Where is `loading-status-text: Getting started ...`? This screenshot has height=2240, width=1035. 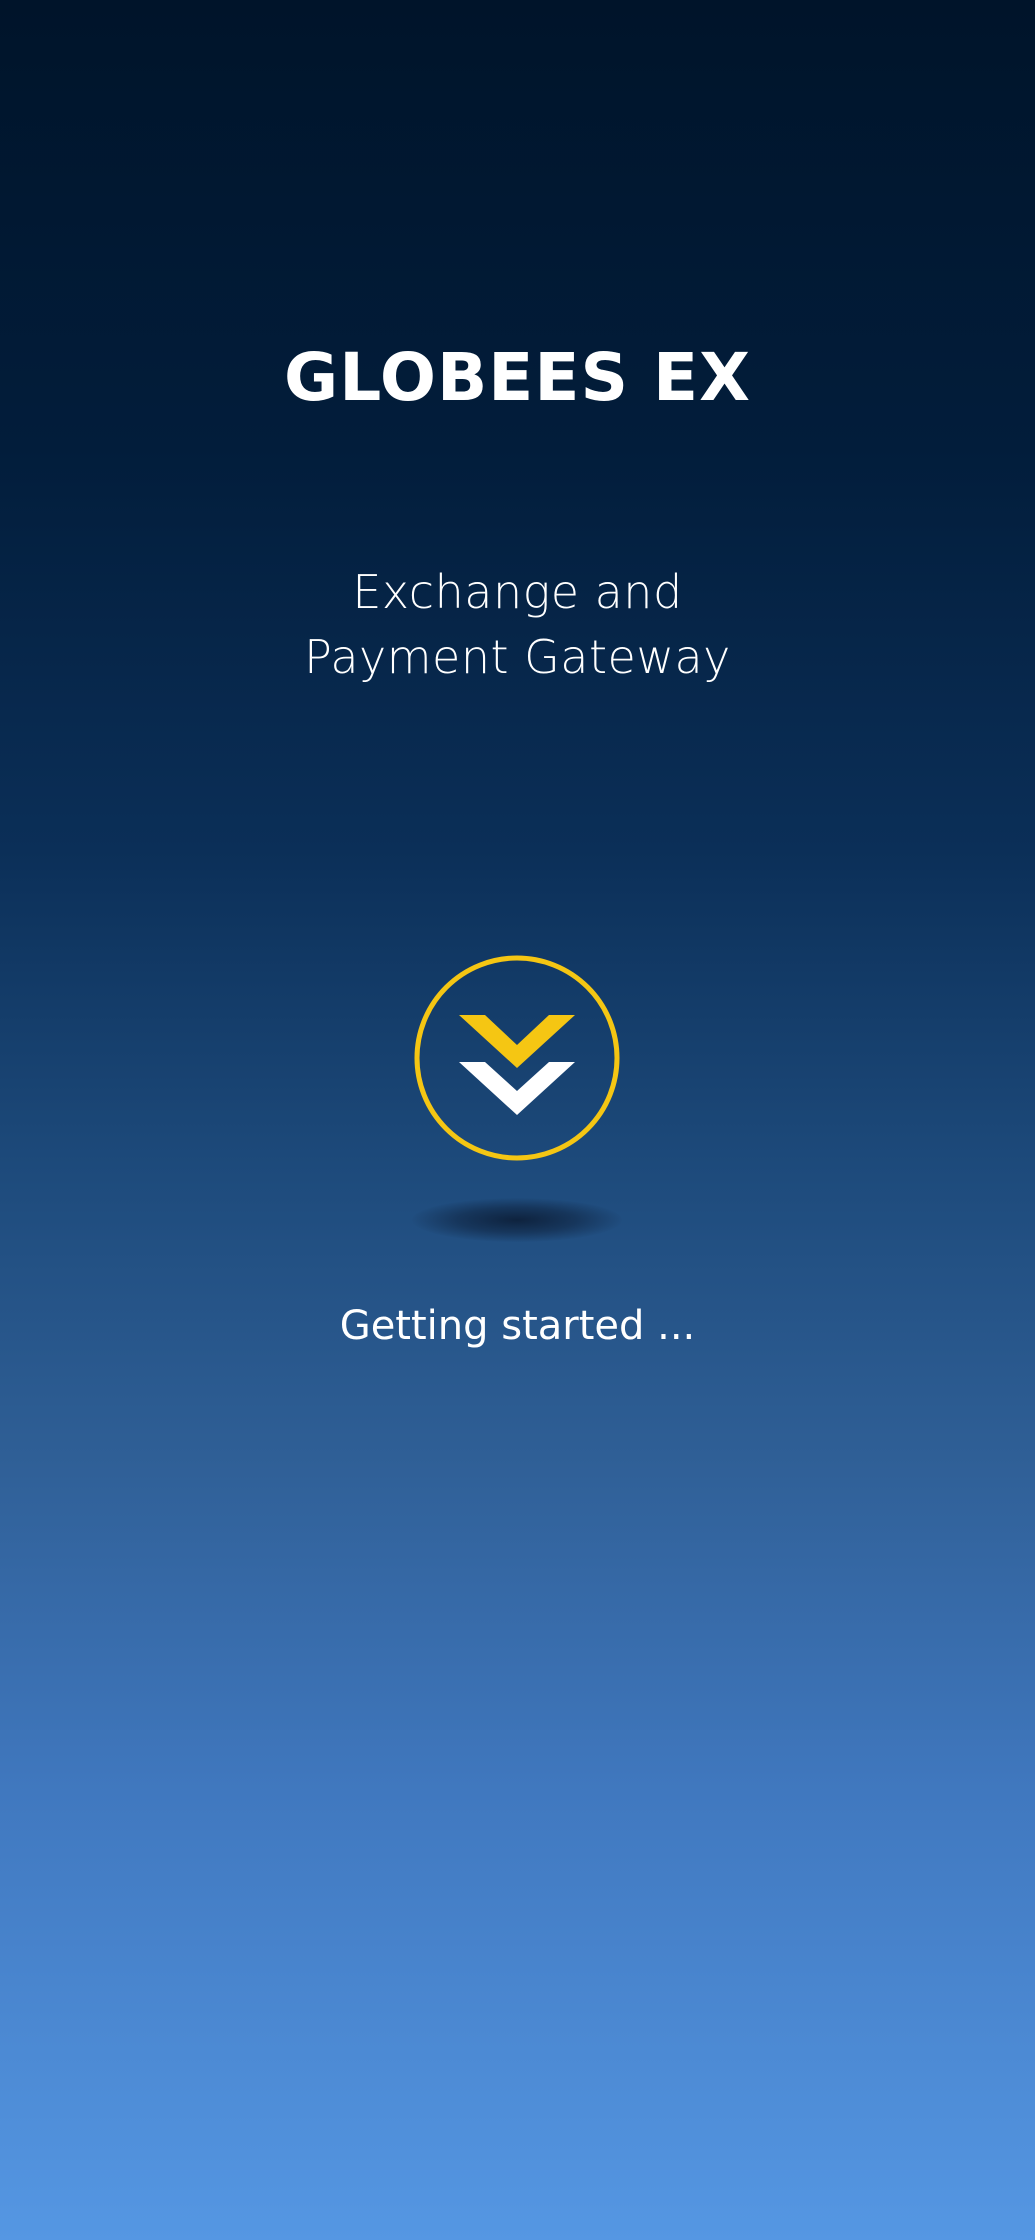
loading-status-text: Getting started ... is located at coordinates (517, 1326).